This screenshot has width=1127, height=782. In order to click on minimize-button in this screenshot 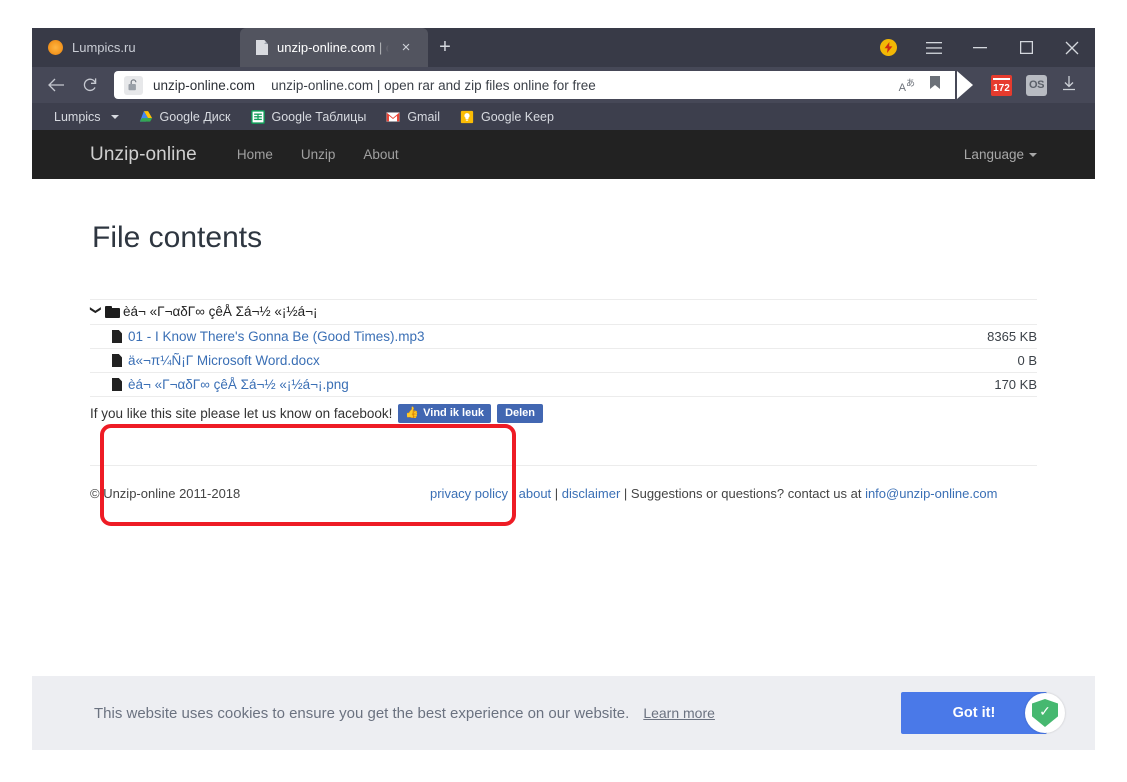, I will do `click(980, 47)`.